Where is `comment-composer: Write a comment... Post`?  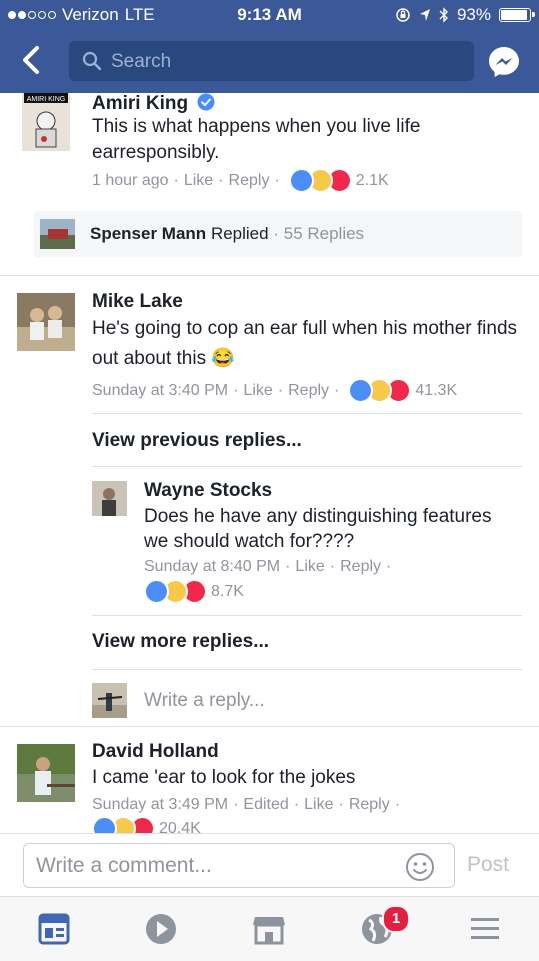 comment-composer: Write a comment... Post is located at coordinates (269, 865).